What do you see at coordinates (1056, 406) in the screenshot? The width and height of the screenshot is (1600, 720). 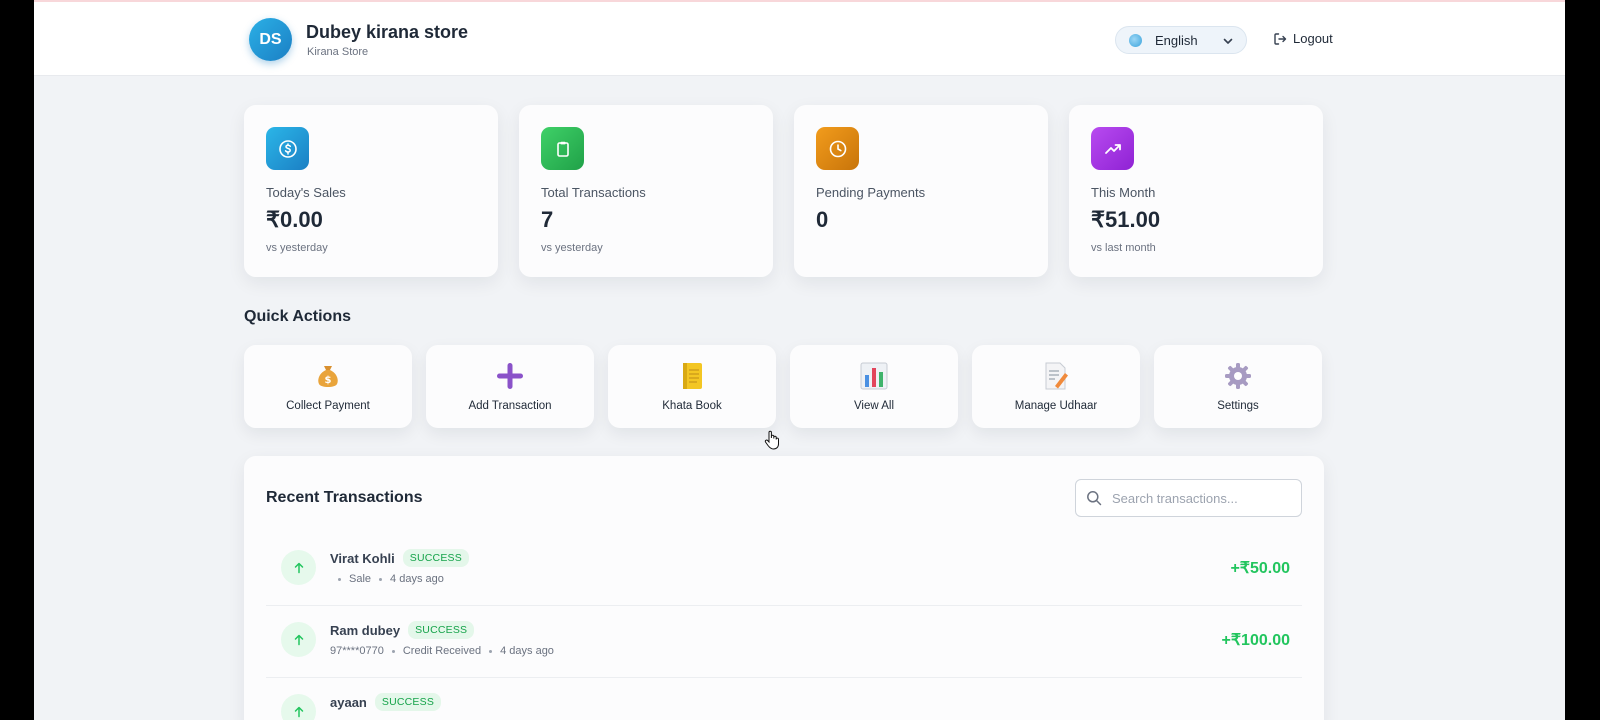 I see `quick-action-label: Manage Udhaar` at bounding box center [1056, 406].